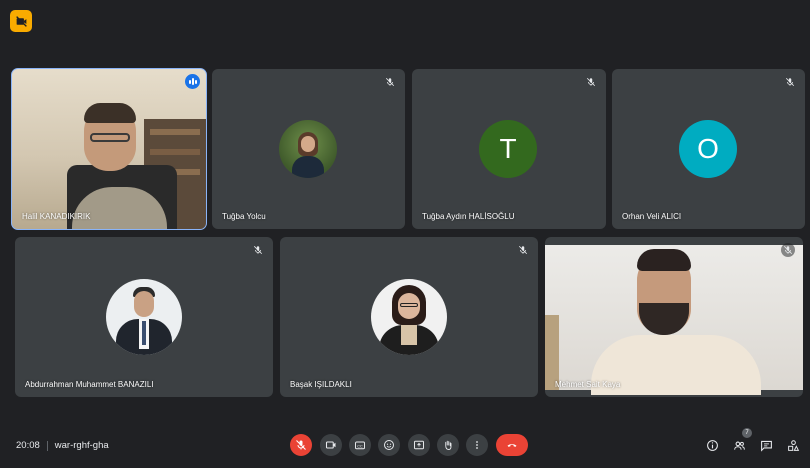 Image resolution: width=810 pixels, height=468 pixels. I want to click on meeting-details-button, so click(712, 445).